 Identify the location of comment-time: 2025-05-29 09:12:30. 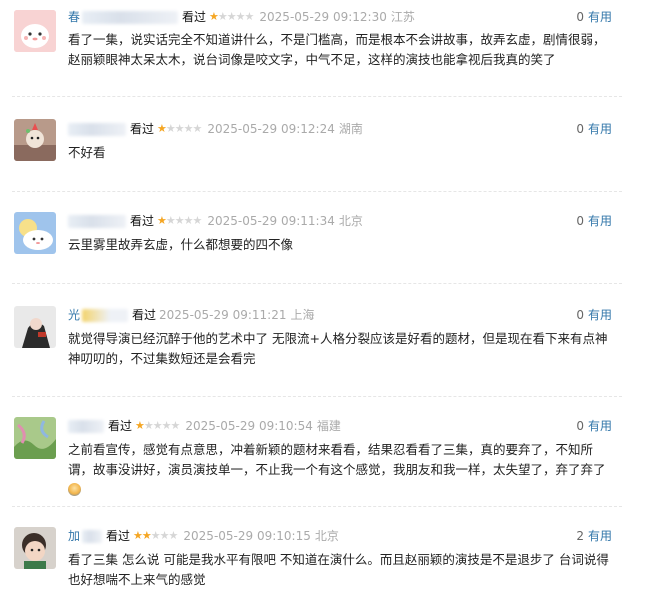
(323, 17).